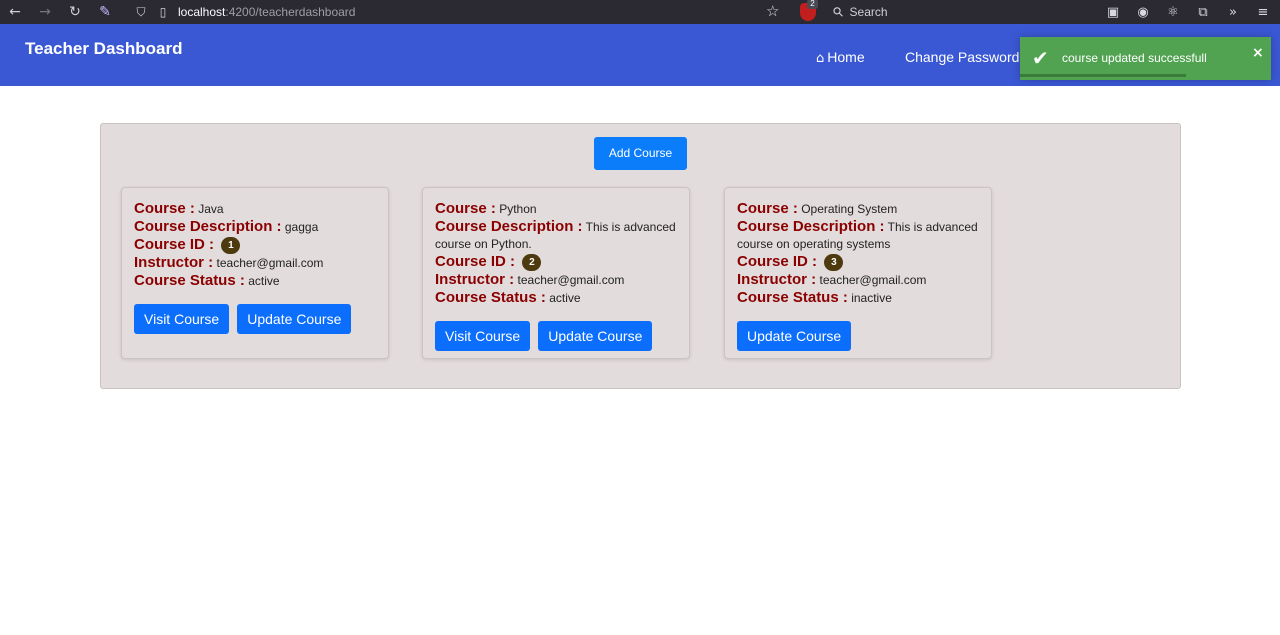  I want to click on back-arrow-icon: ←, so click(15, 12).